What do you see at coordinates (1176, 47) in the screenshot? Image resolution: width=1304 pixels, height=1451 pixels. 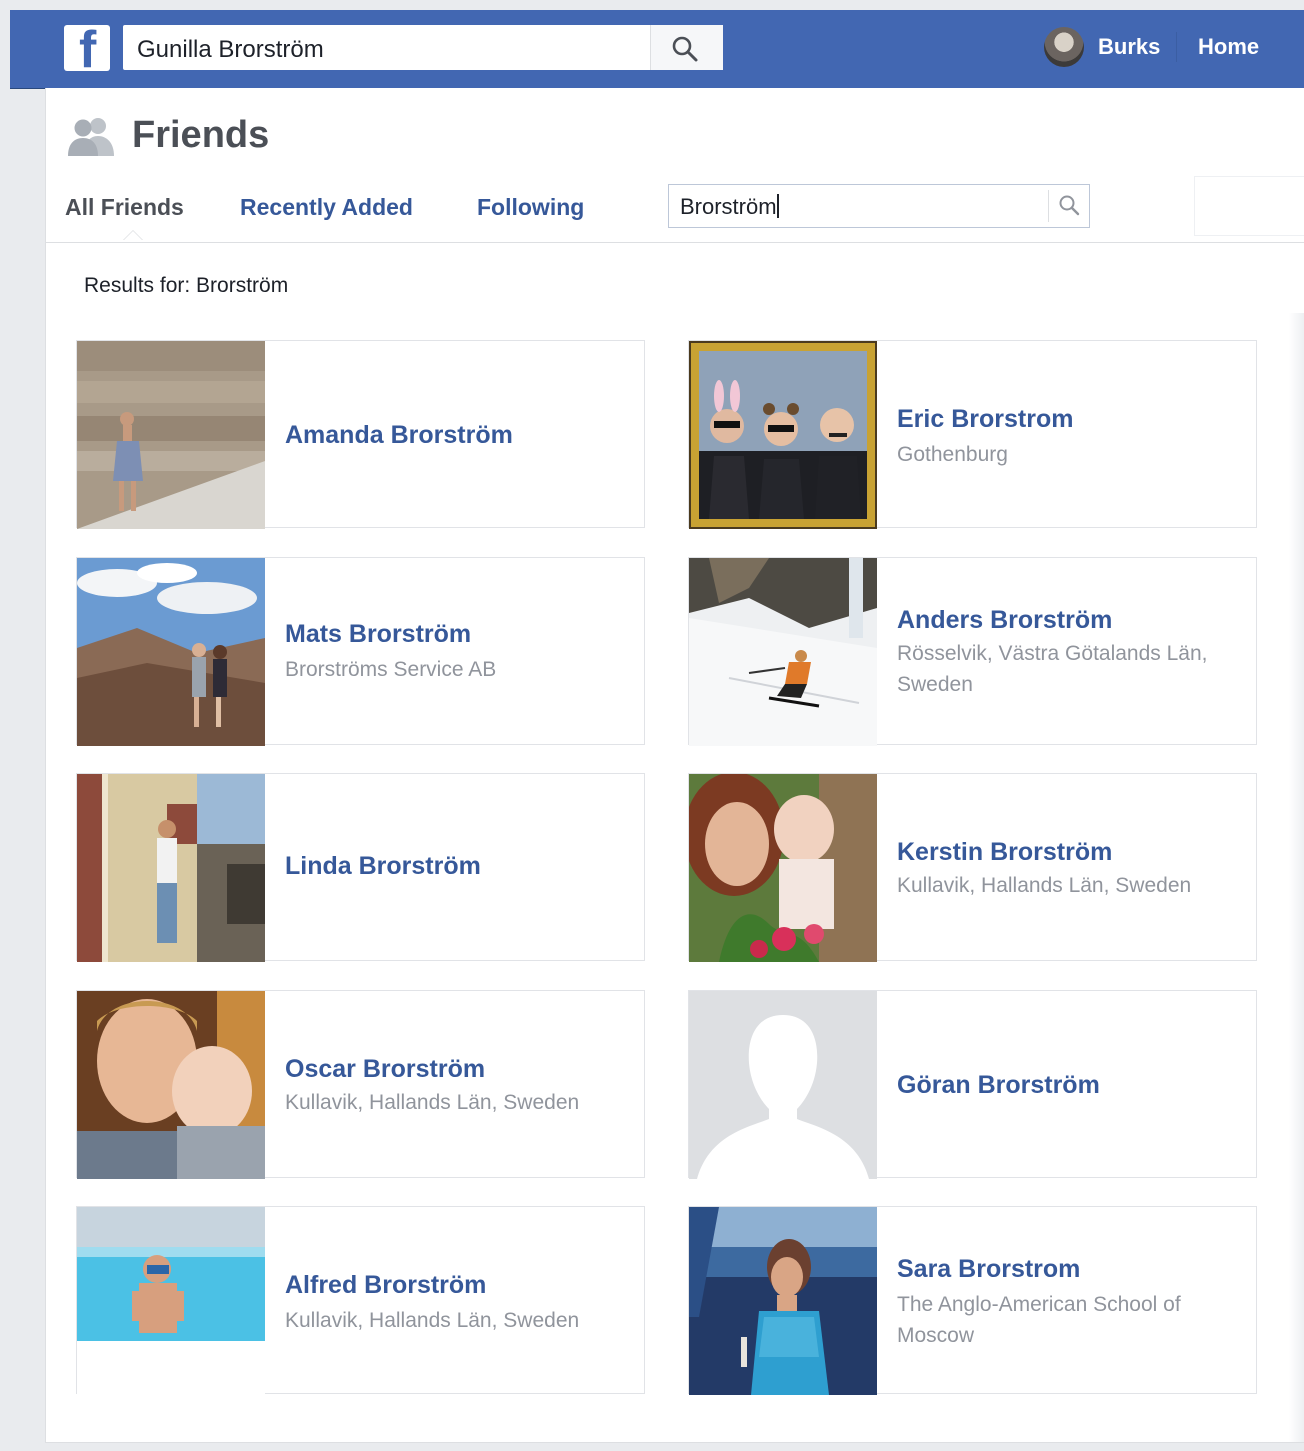 I see `nav-divider` at bounding box center [1176, 47].